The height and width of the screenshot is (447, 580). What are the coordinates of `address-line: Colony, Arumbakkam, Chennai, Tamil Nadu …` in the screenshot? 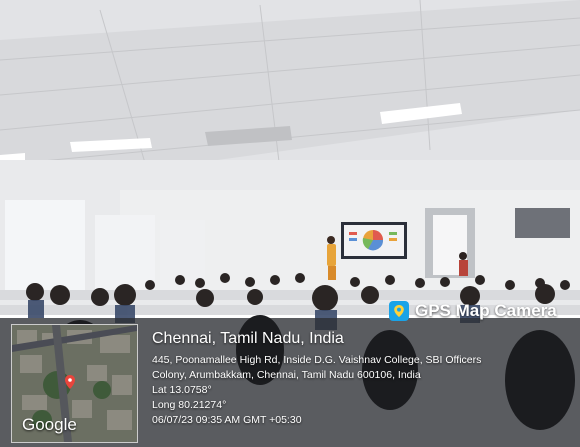 It's located at (286, 375).